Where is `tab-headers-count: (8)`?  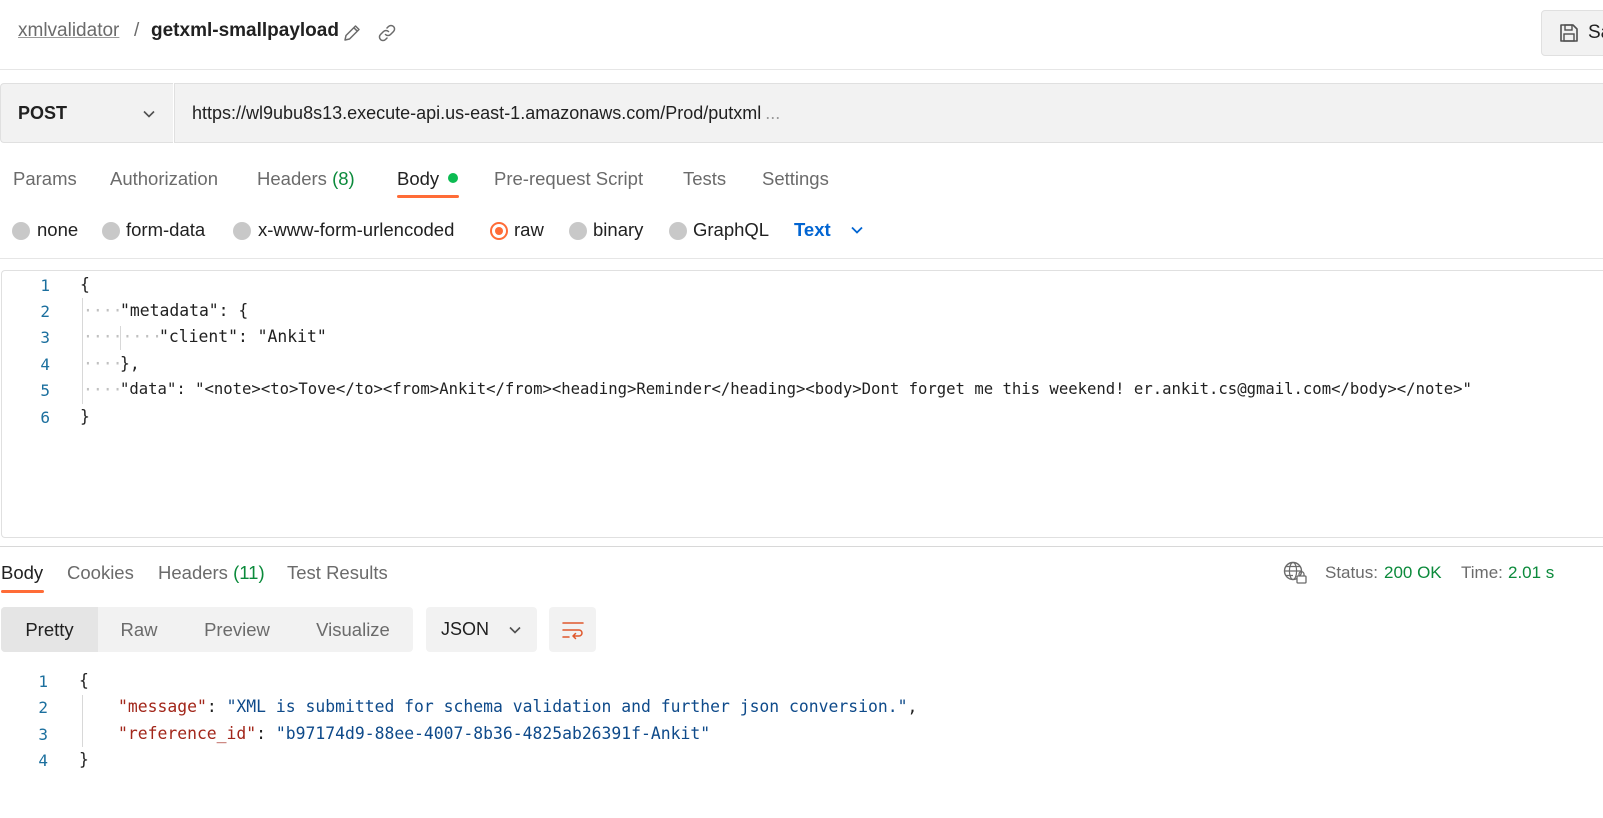
tab-headers-count: (8) is located at coordinates (343, 178).